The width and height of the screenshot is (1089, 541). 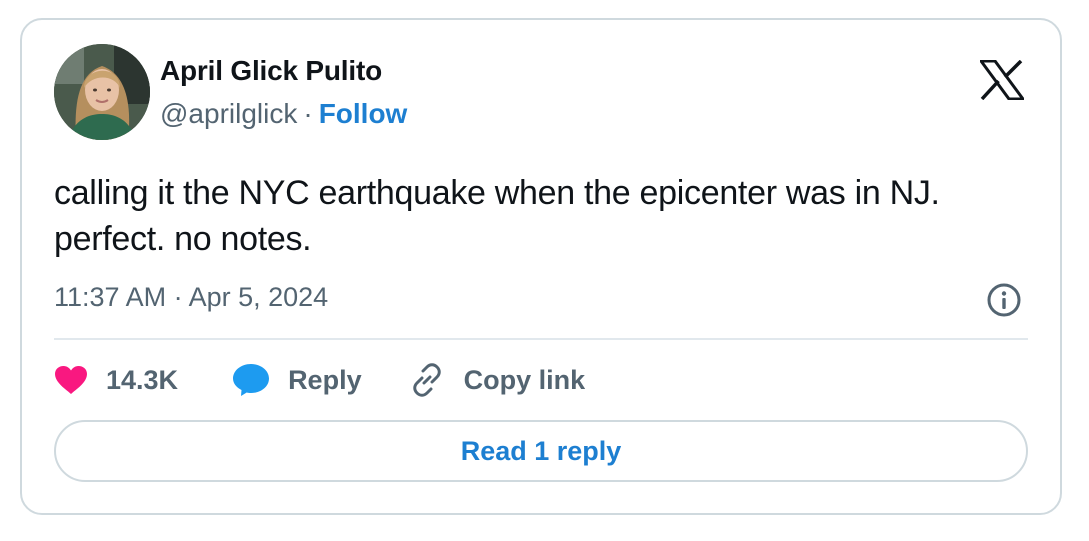 I want to click on action-bar: 14.3K Reply Copy link, so click(x=319, y=380).